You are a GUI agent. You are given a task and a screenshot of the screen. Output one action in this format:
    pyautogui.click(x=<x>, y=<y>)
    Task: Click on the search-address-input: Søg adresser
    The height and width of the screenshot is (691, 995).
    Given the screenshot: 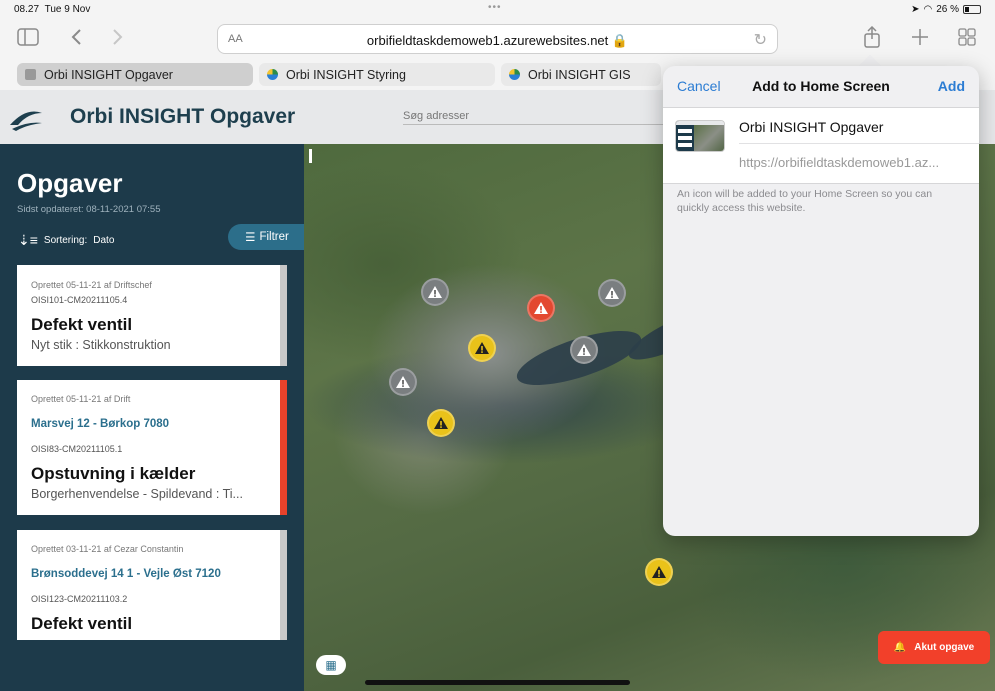 What is the action you would take?
    pyautogui.click(x=533, y=117)
    